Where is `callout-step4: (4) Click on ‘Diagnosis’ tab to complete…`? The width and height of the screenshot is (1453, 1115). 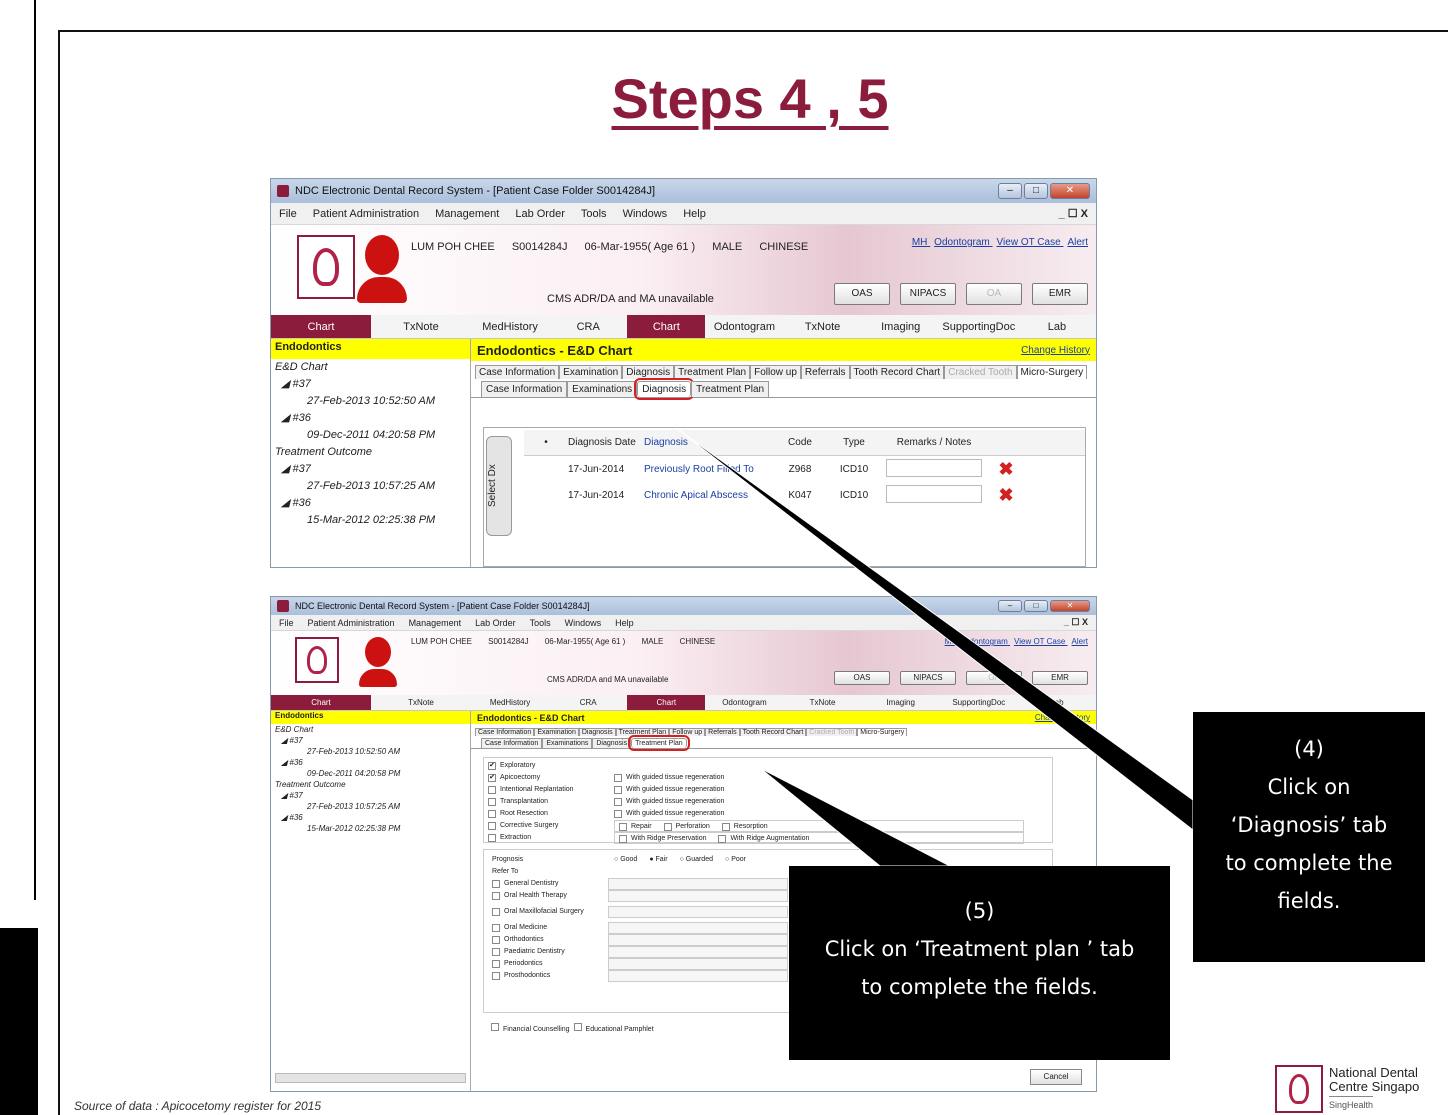
callout-step4: (4) Click on ‘Diagnosis’ tab to complete… is located at coordinates (1309, 837).